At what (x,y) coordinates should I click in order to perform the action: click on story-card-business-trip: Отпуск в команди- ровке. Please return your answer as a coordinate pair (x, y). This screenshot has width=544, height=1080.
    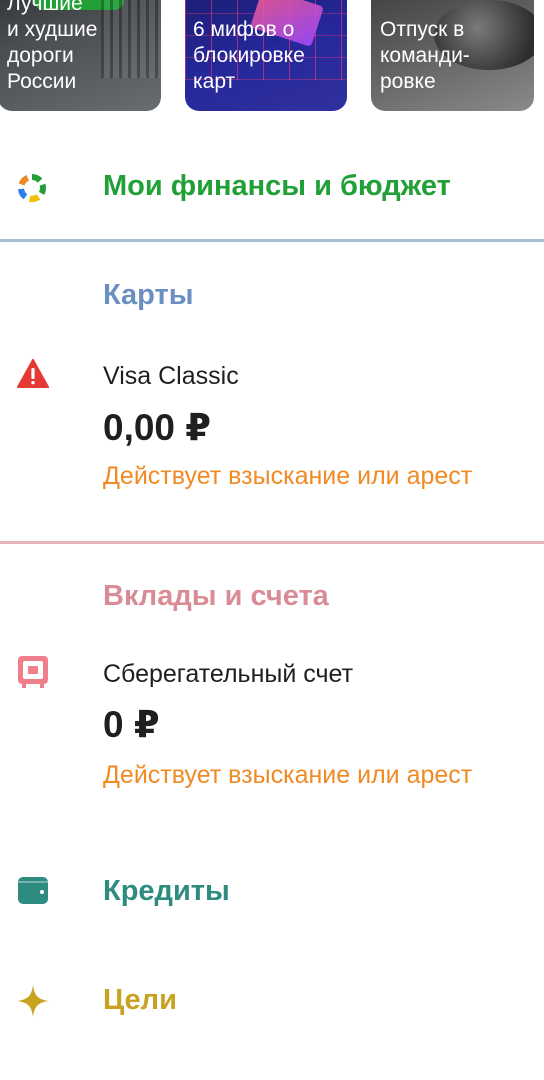
    Looking at the image, I should click on (452, 55).